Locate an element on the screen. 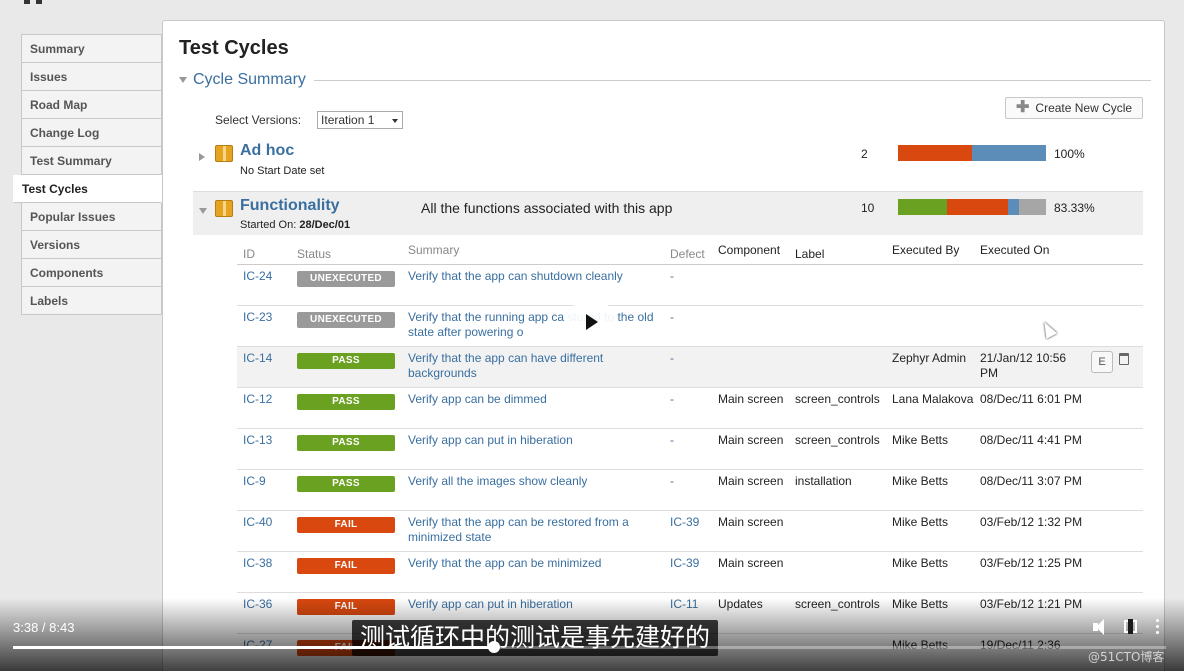 This screenshot has height=671, width=1184. edit-button: E is located at coordinates (1102, 362).